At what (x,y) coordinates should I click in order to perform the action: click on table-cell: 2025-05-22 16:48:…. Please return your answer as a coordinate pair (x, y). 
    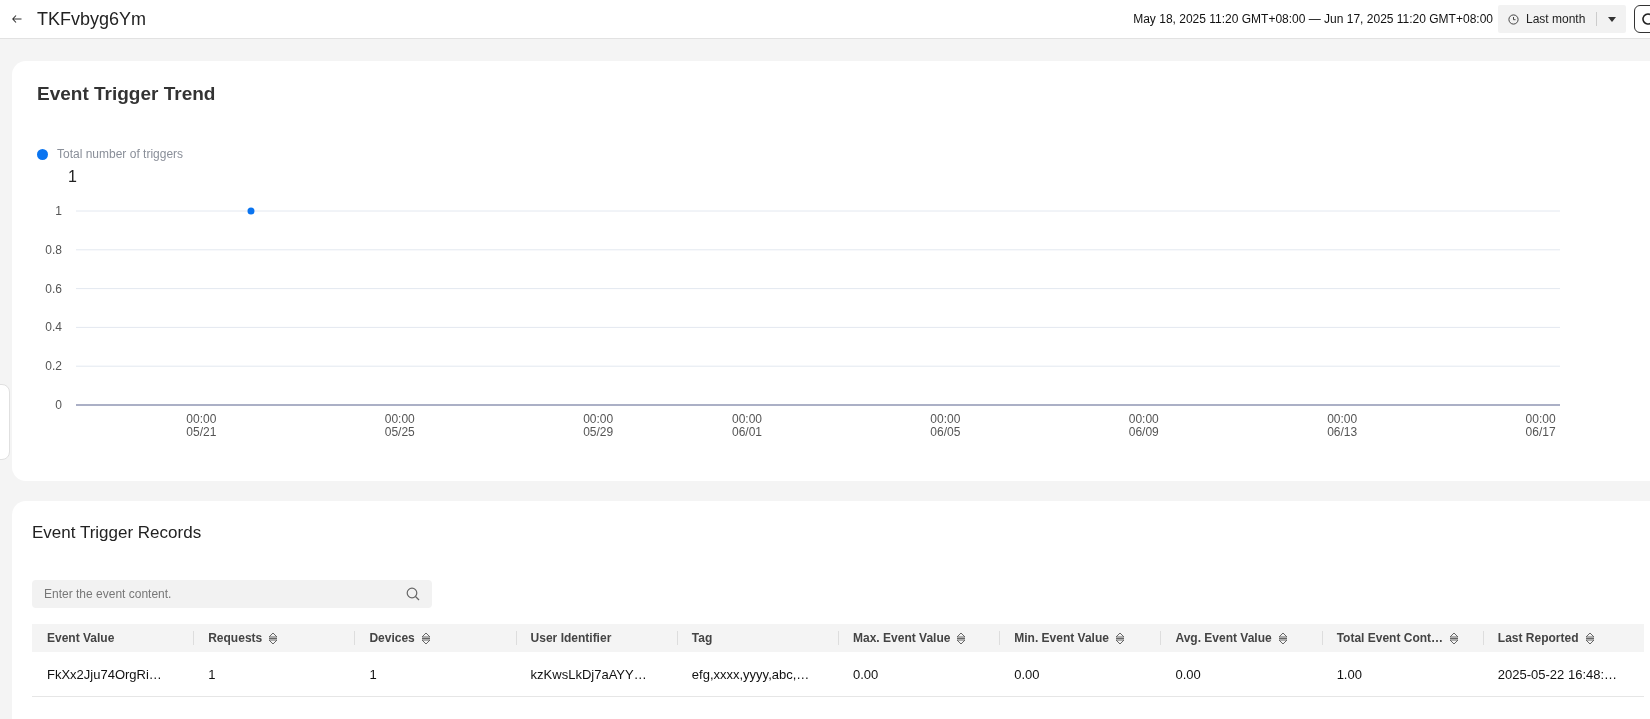
    Looking at the image, I should click on (1557, 674).